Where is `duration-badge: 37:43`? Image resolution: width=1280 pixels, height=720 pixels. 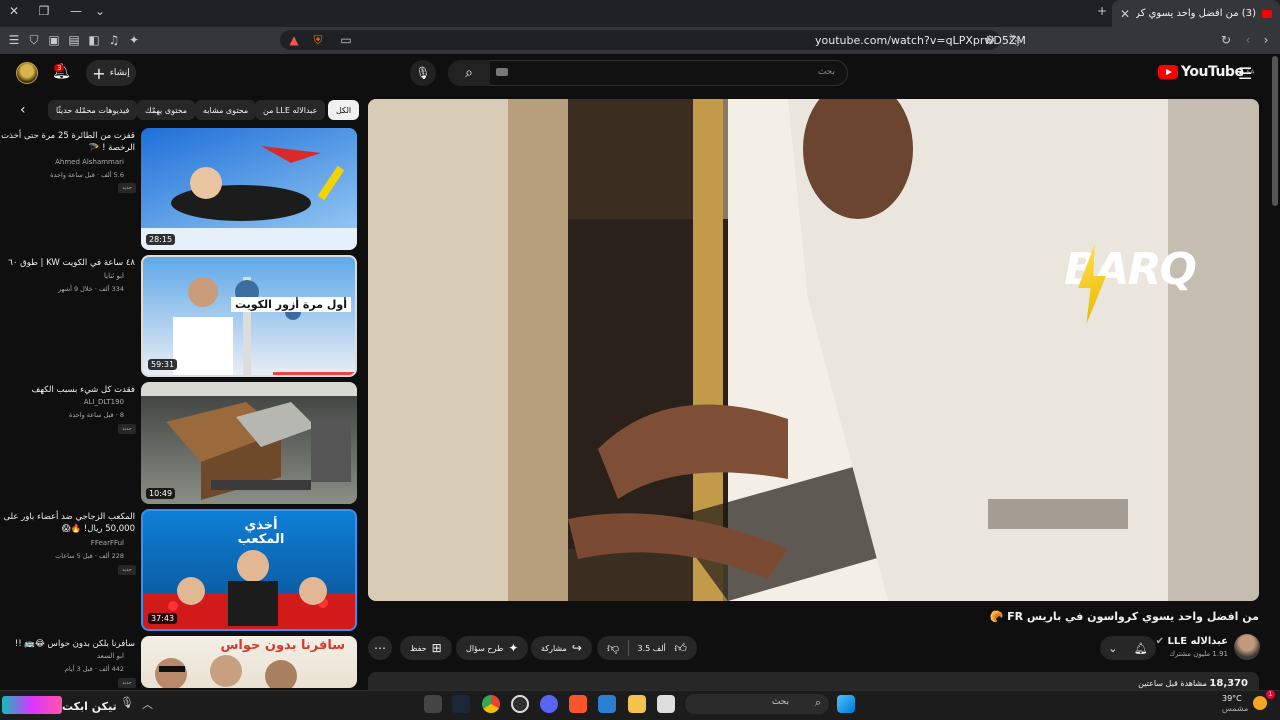
duration-badge: 37:43 is located at coordinates (163, 618).